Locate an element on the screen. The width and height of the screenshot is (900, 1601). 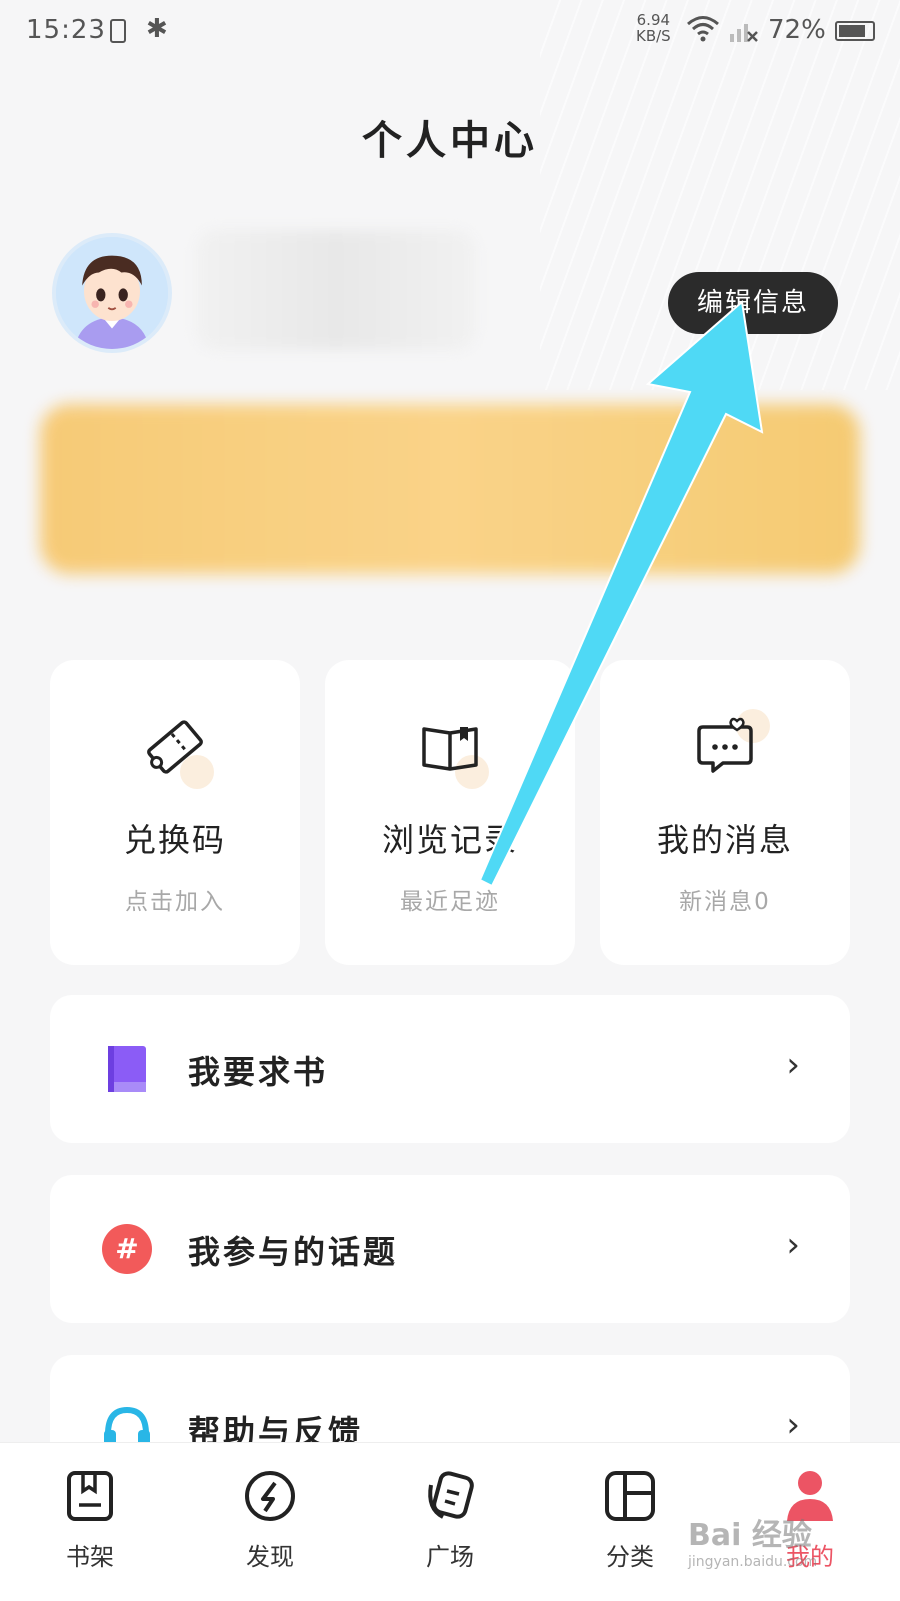
hashtag-icon: # is located at coordinates (127, 1249).